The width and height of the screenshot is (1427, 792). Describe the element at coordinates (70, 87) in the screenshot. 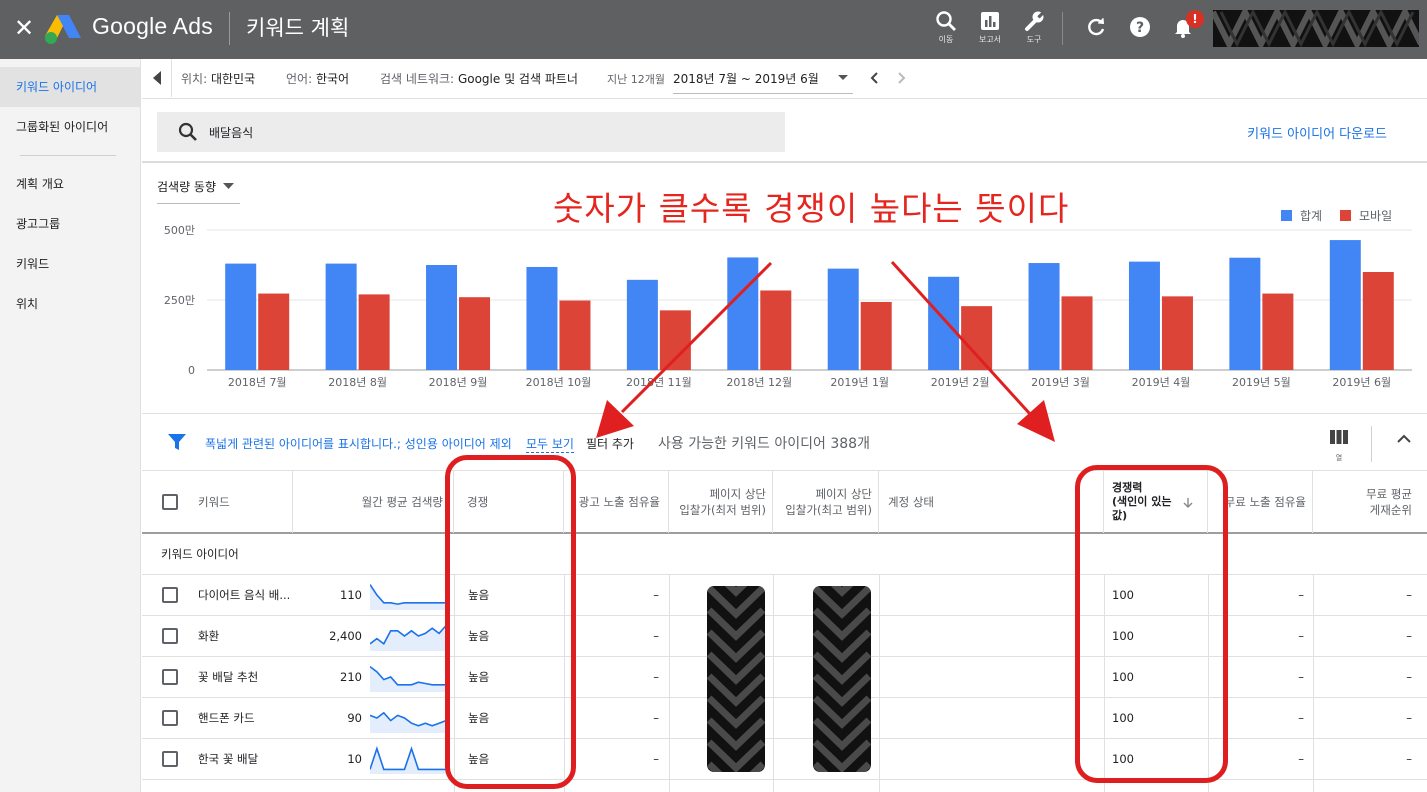

I see `sidebar-item-keyword-ideas: 키워드 아이디어` at that location.